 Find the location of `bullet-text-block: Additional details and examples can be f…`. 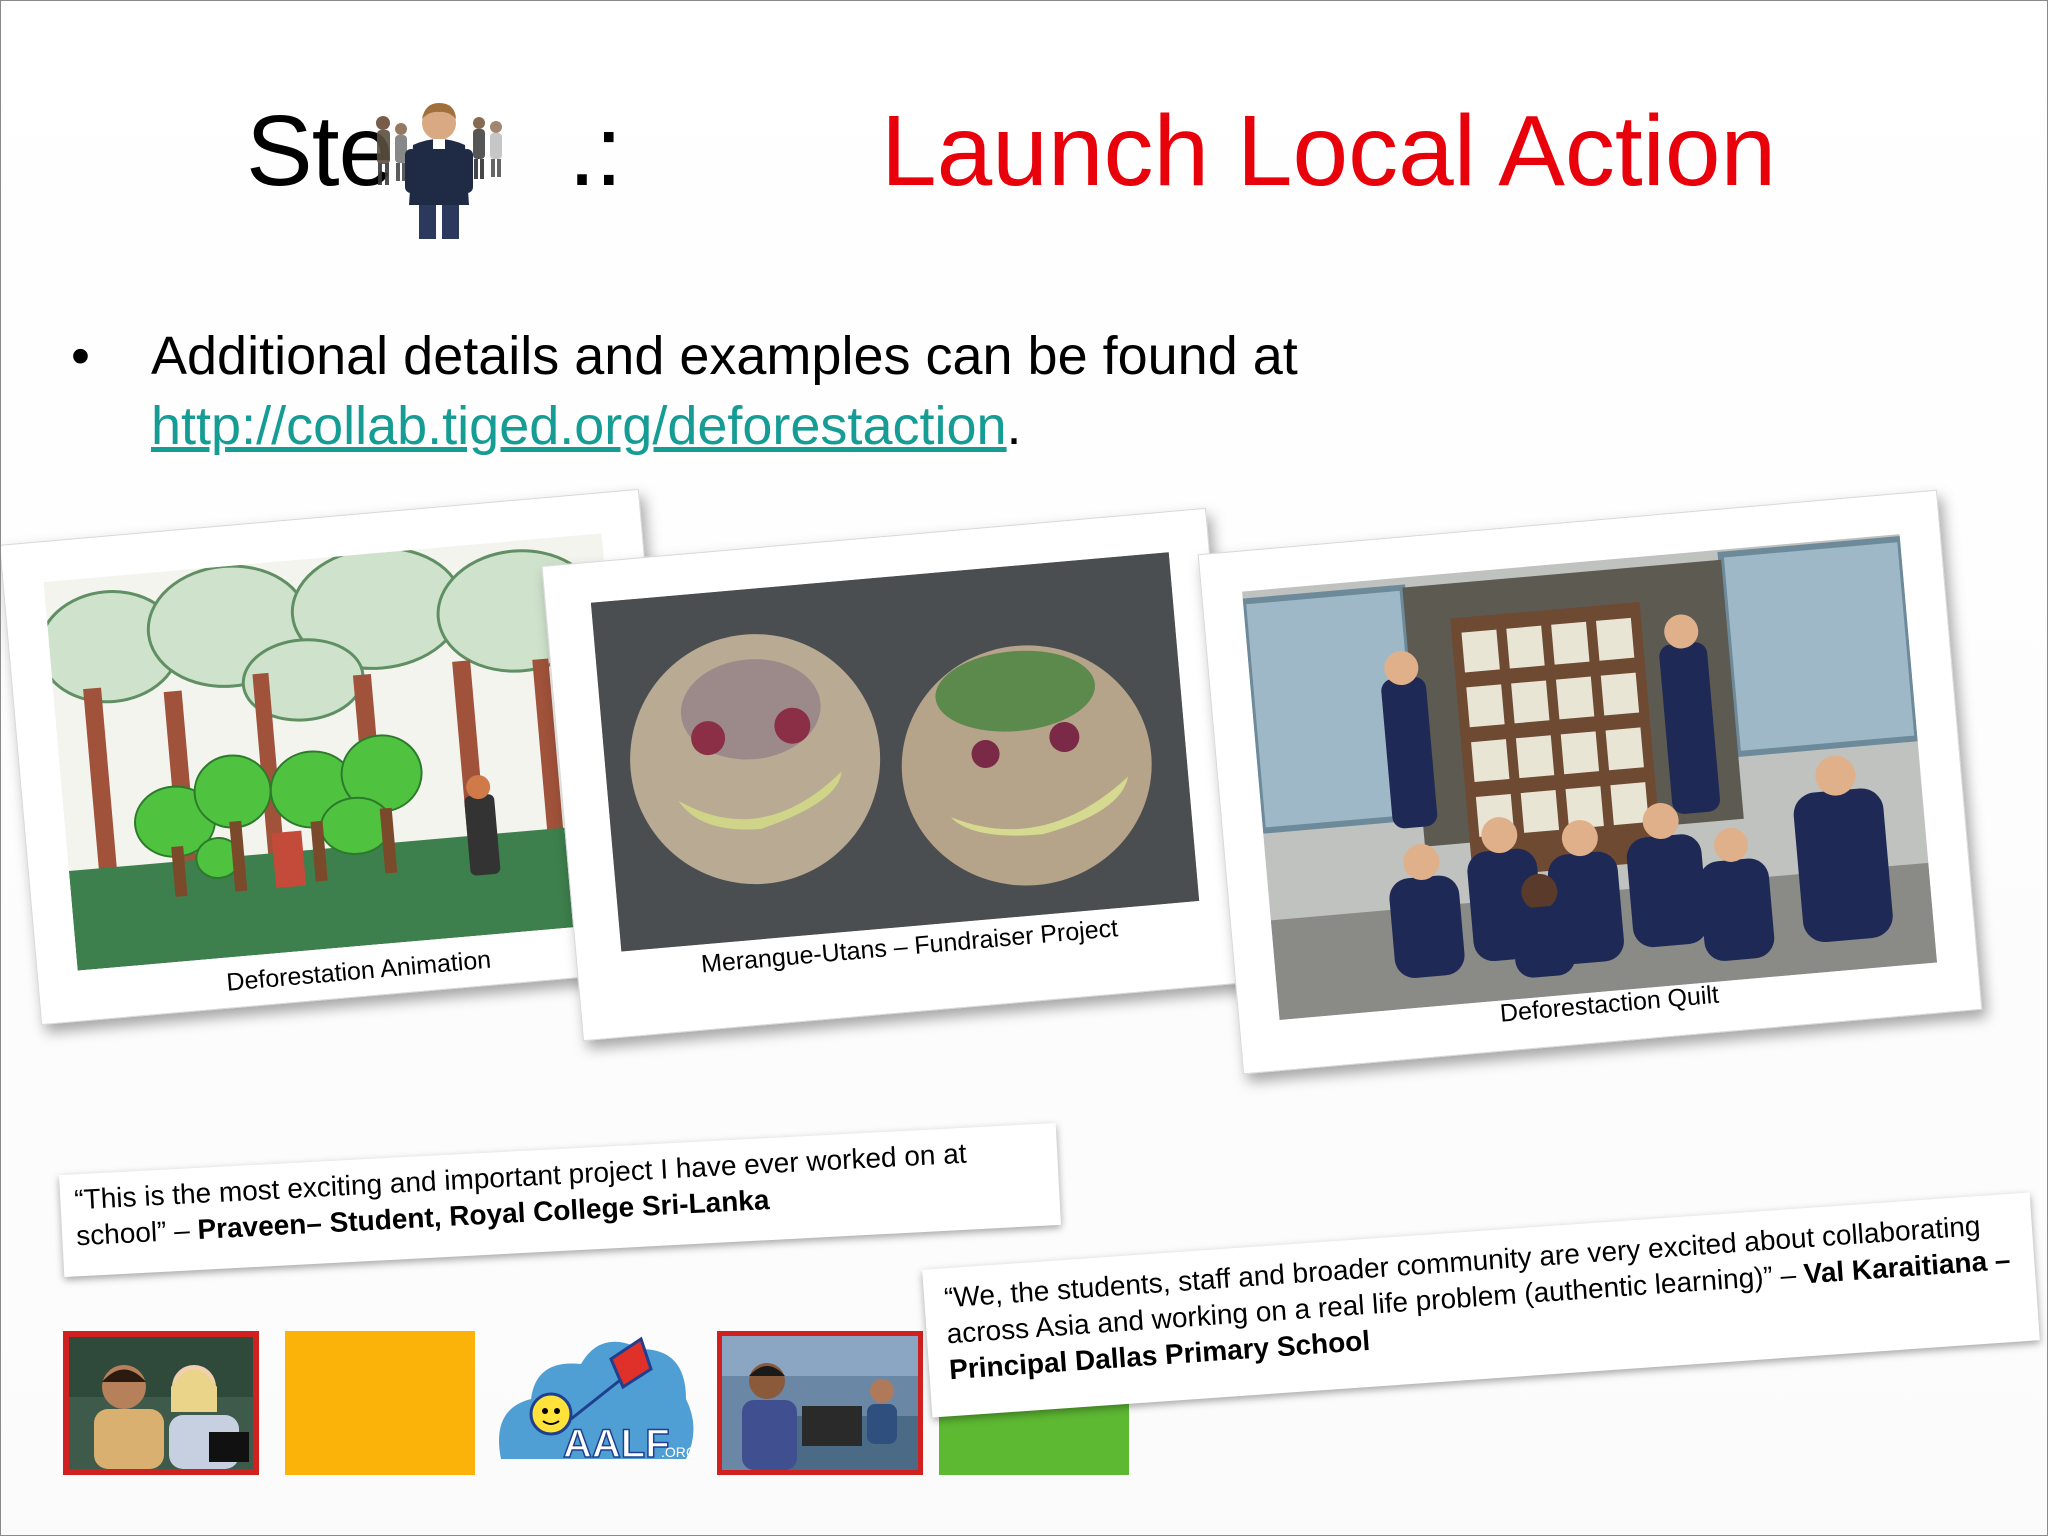

bullet-text-block: Additional details and examples can be f… is located at coordinates (1001, 391).